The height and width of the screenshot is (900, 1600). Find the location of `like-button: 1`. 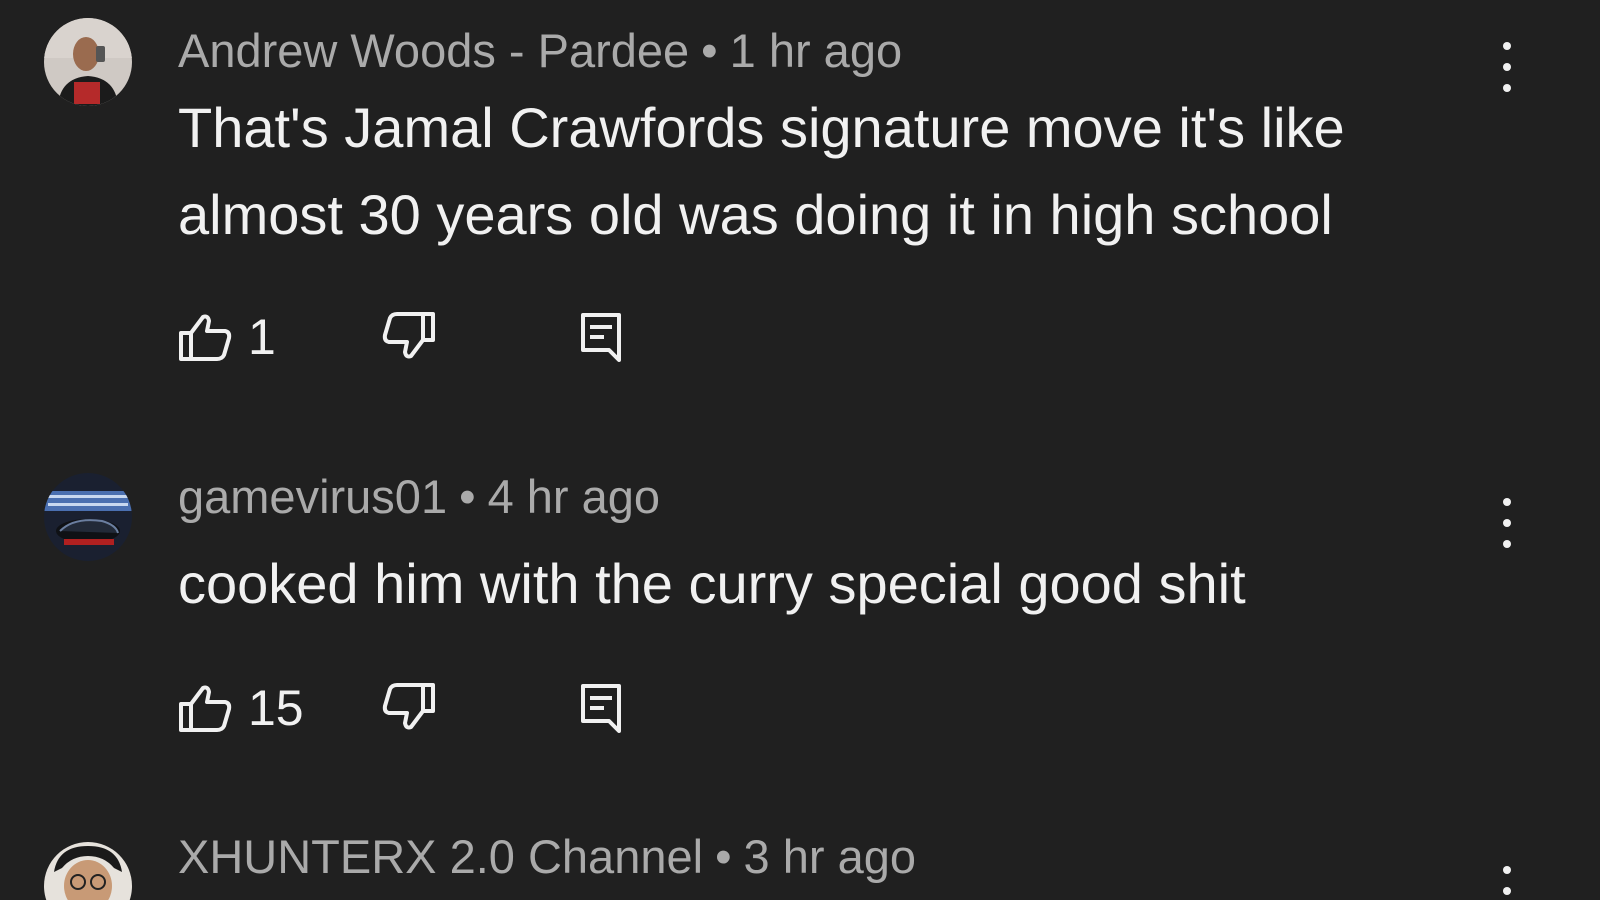

like-button: 1 is located at coordinates (227, 337).